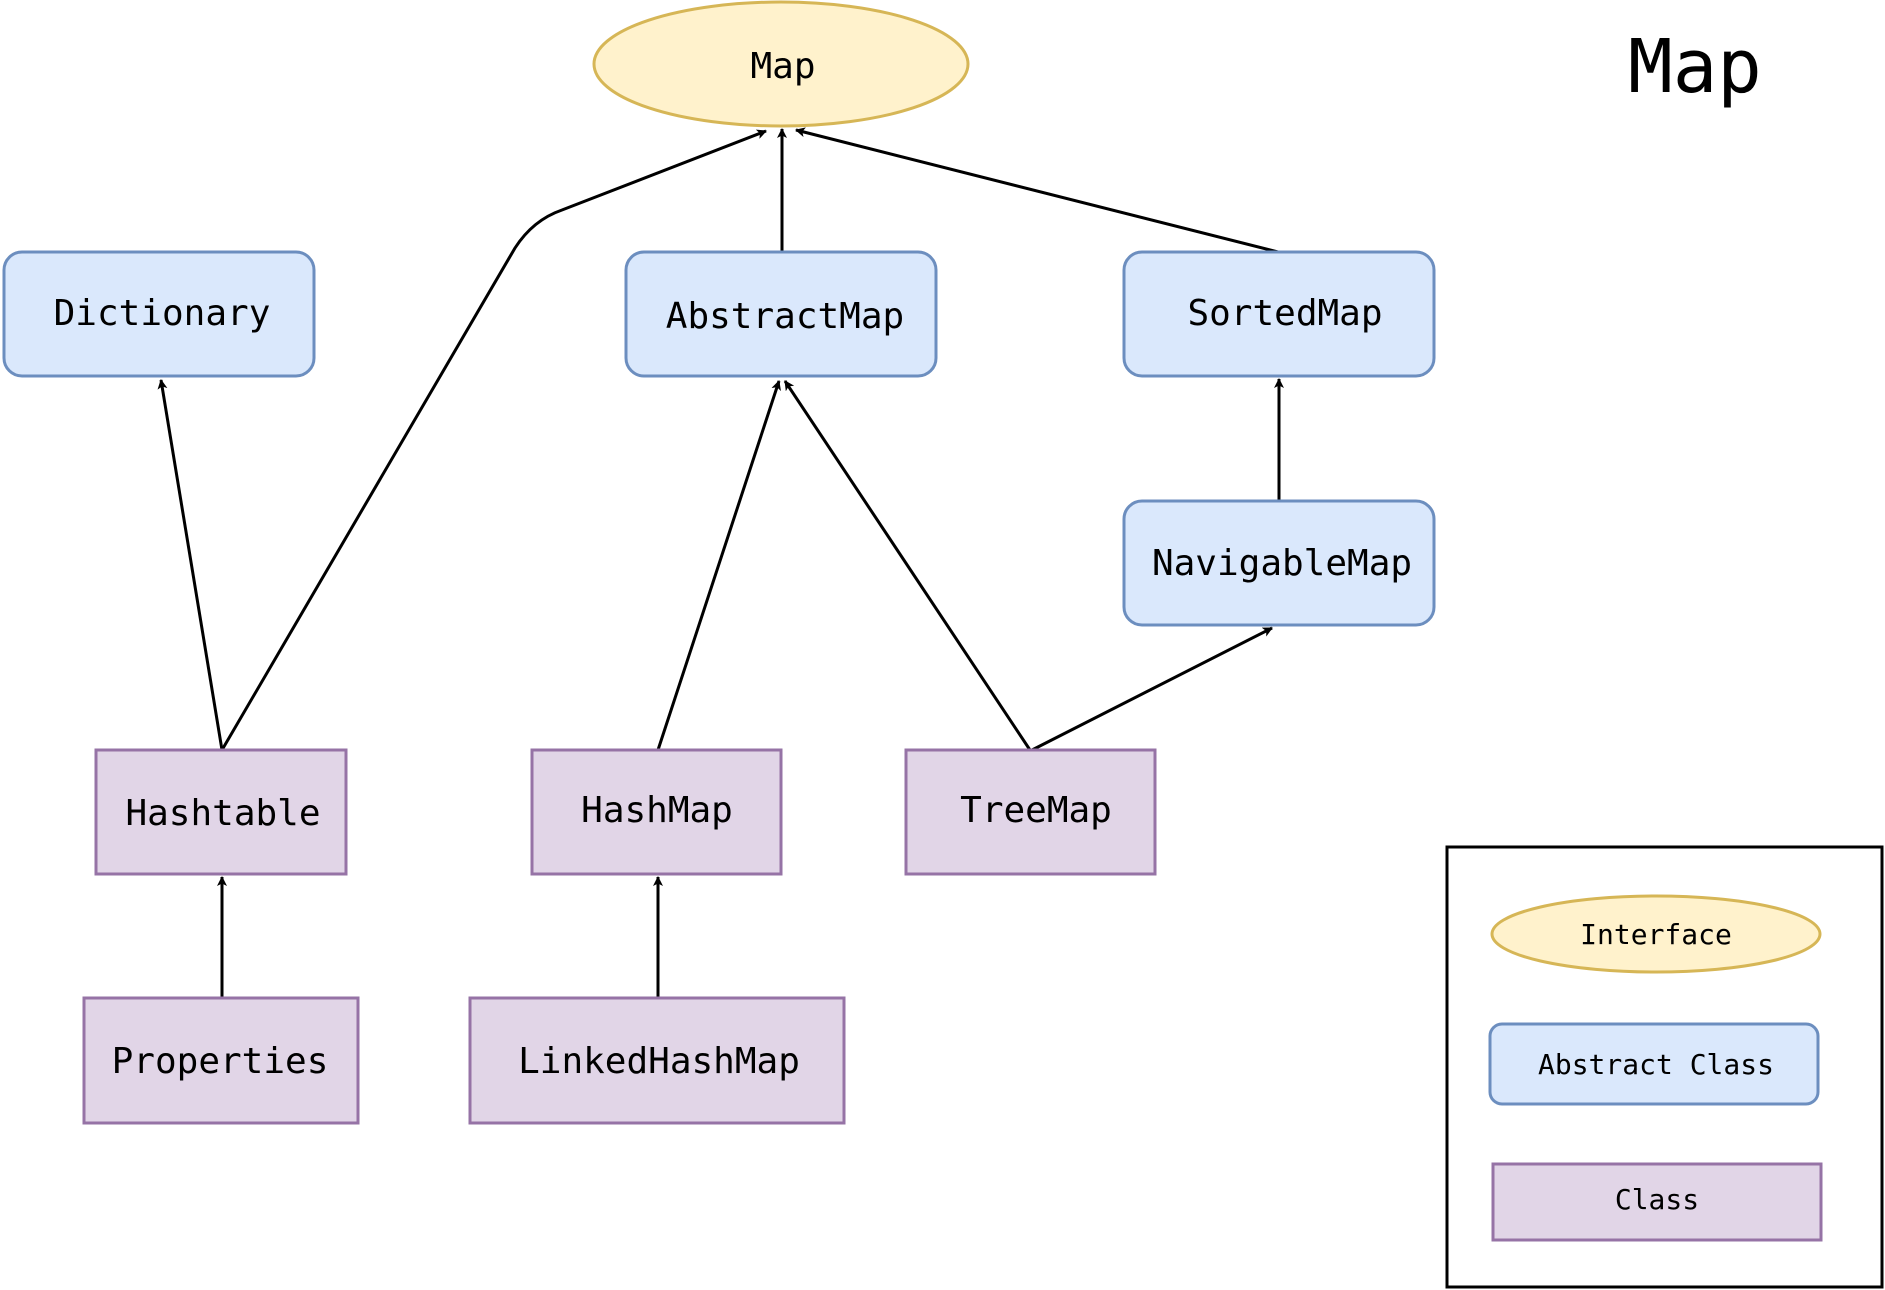  I want to click on node-dictionary: Dictionary, so click(159, 314).